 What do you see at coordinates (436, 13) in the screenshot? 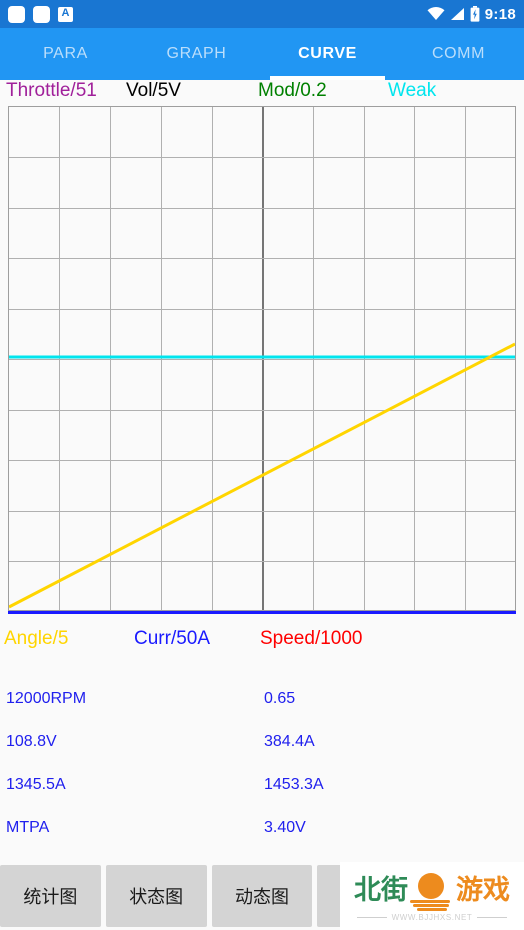
I see `wifi-icon` at bounding box center [436, 13].